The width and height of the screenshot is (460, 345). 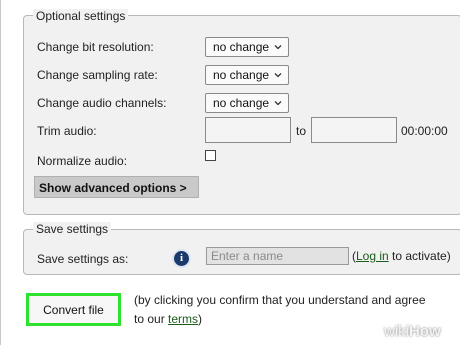 I want to click on audio-channels-select: no change, so click(x=247, y=103).